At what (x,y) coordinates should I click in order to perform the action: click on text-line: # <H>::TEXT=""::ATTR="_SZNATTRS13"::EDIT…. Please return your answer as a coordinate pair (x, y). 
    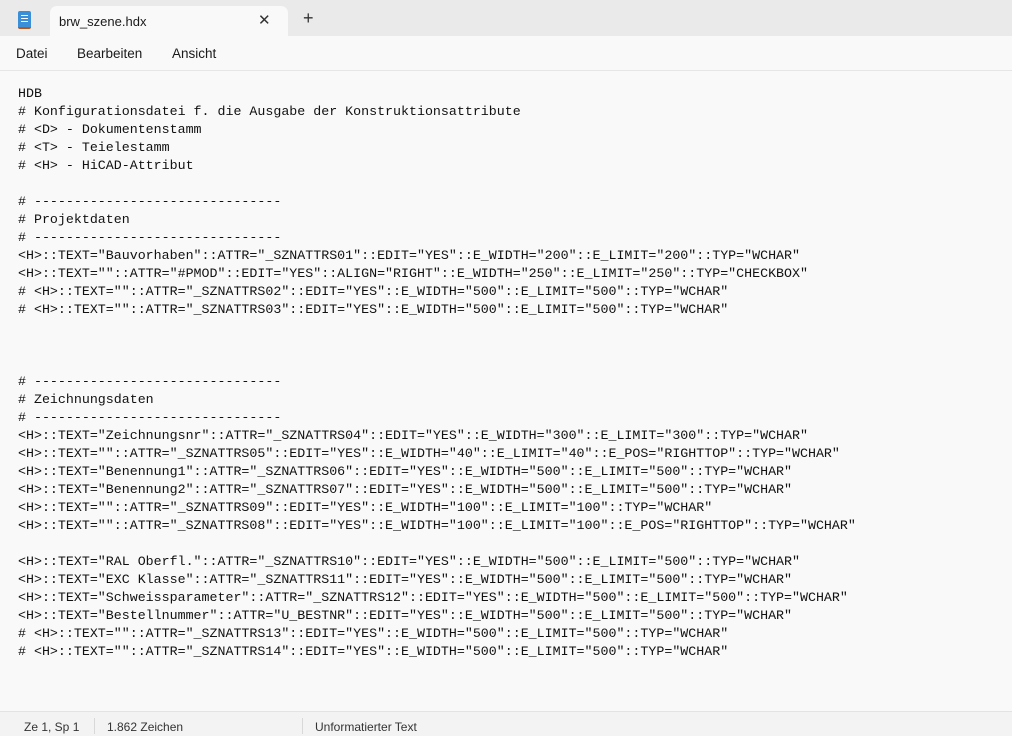
    Looking at the image, I should click on (437, 634).